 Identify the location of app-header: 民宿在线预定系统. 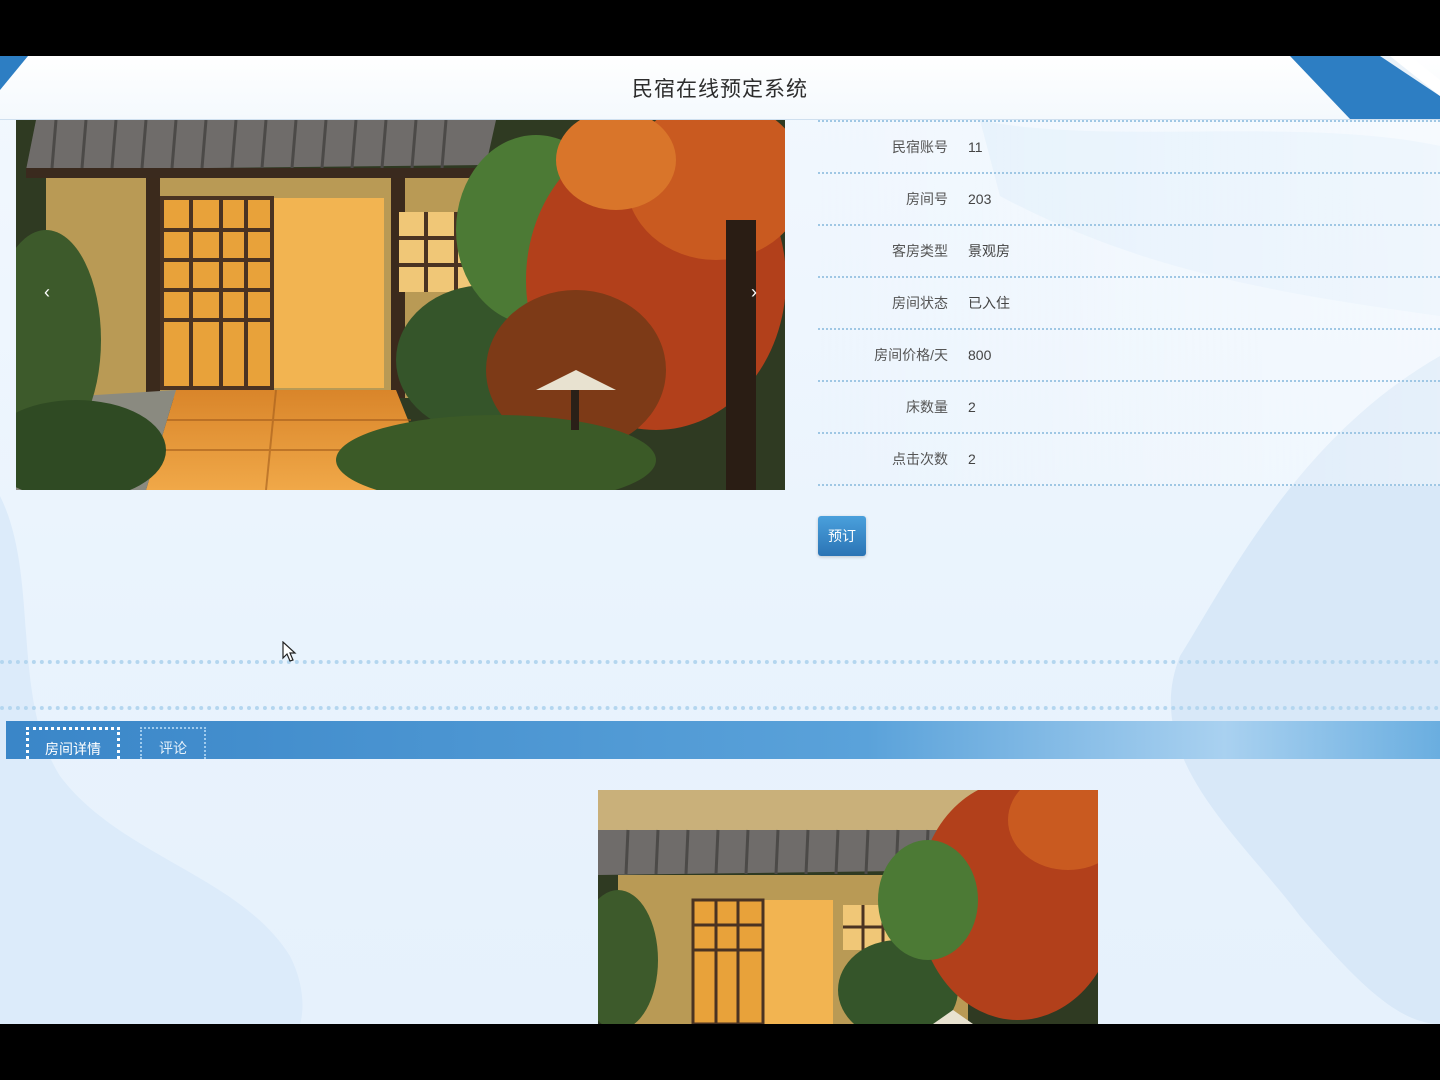
(720, 88).